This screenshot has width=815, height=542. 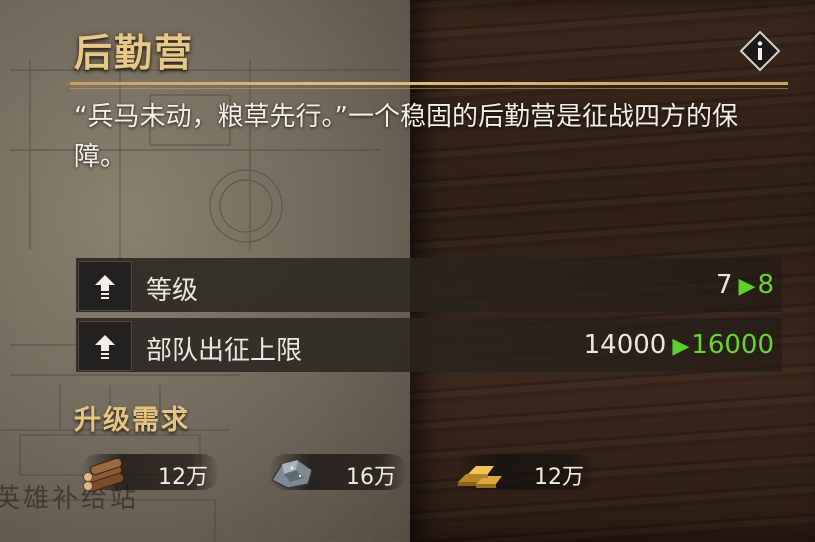 I want to click on requirement-wood: 12万, so click(x=150, y=473).